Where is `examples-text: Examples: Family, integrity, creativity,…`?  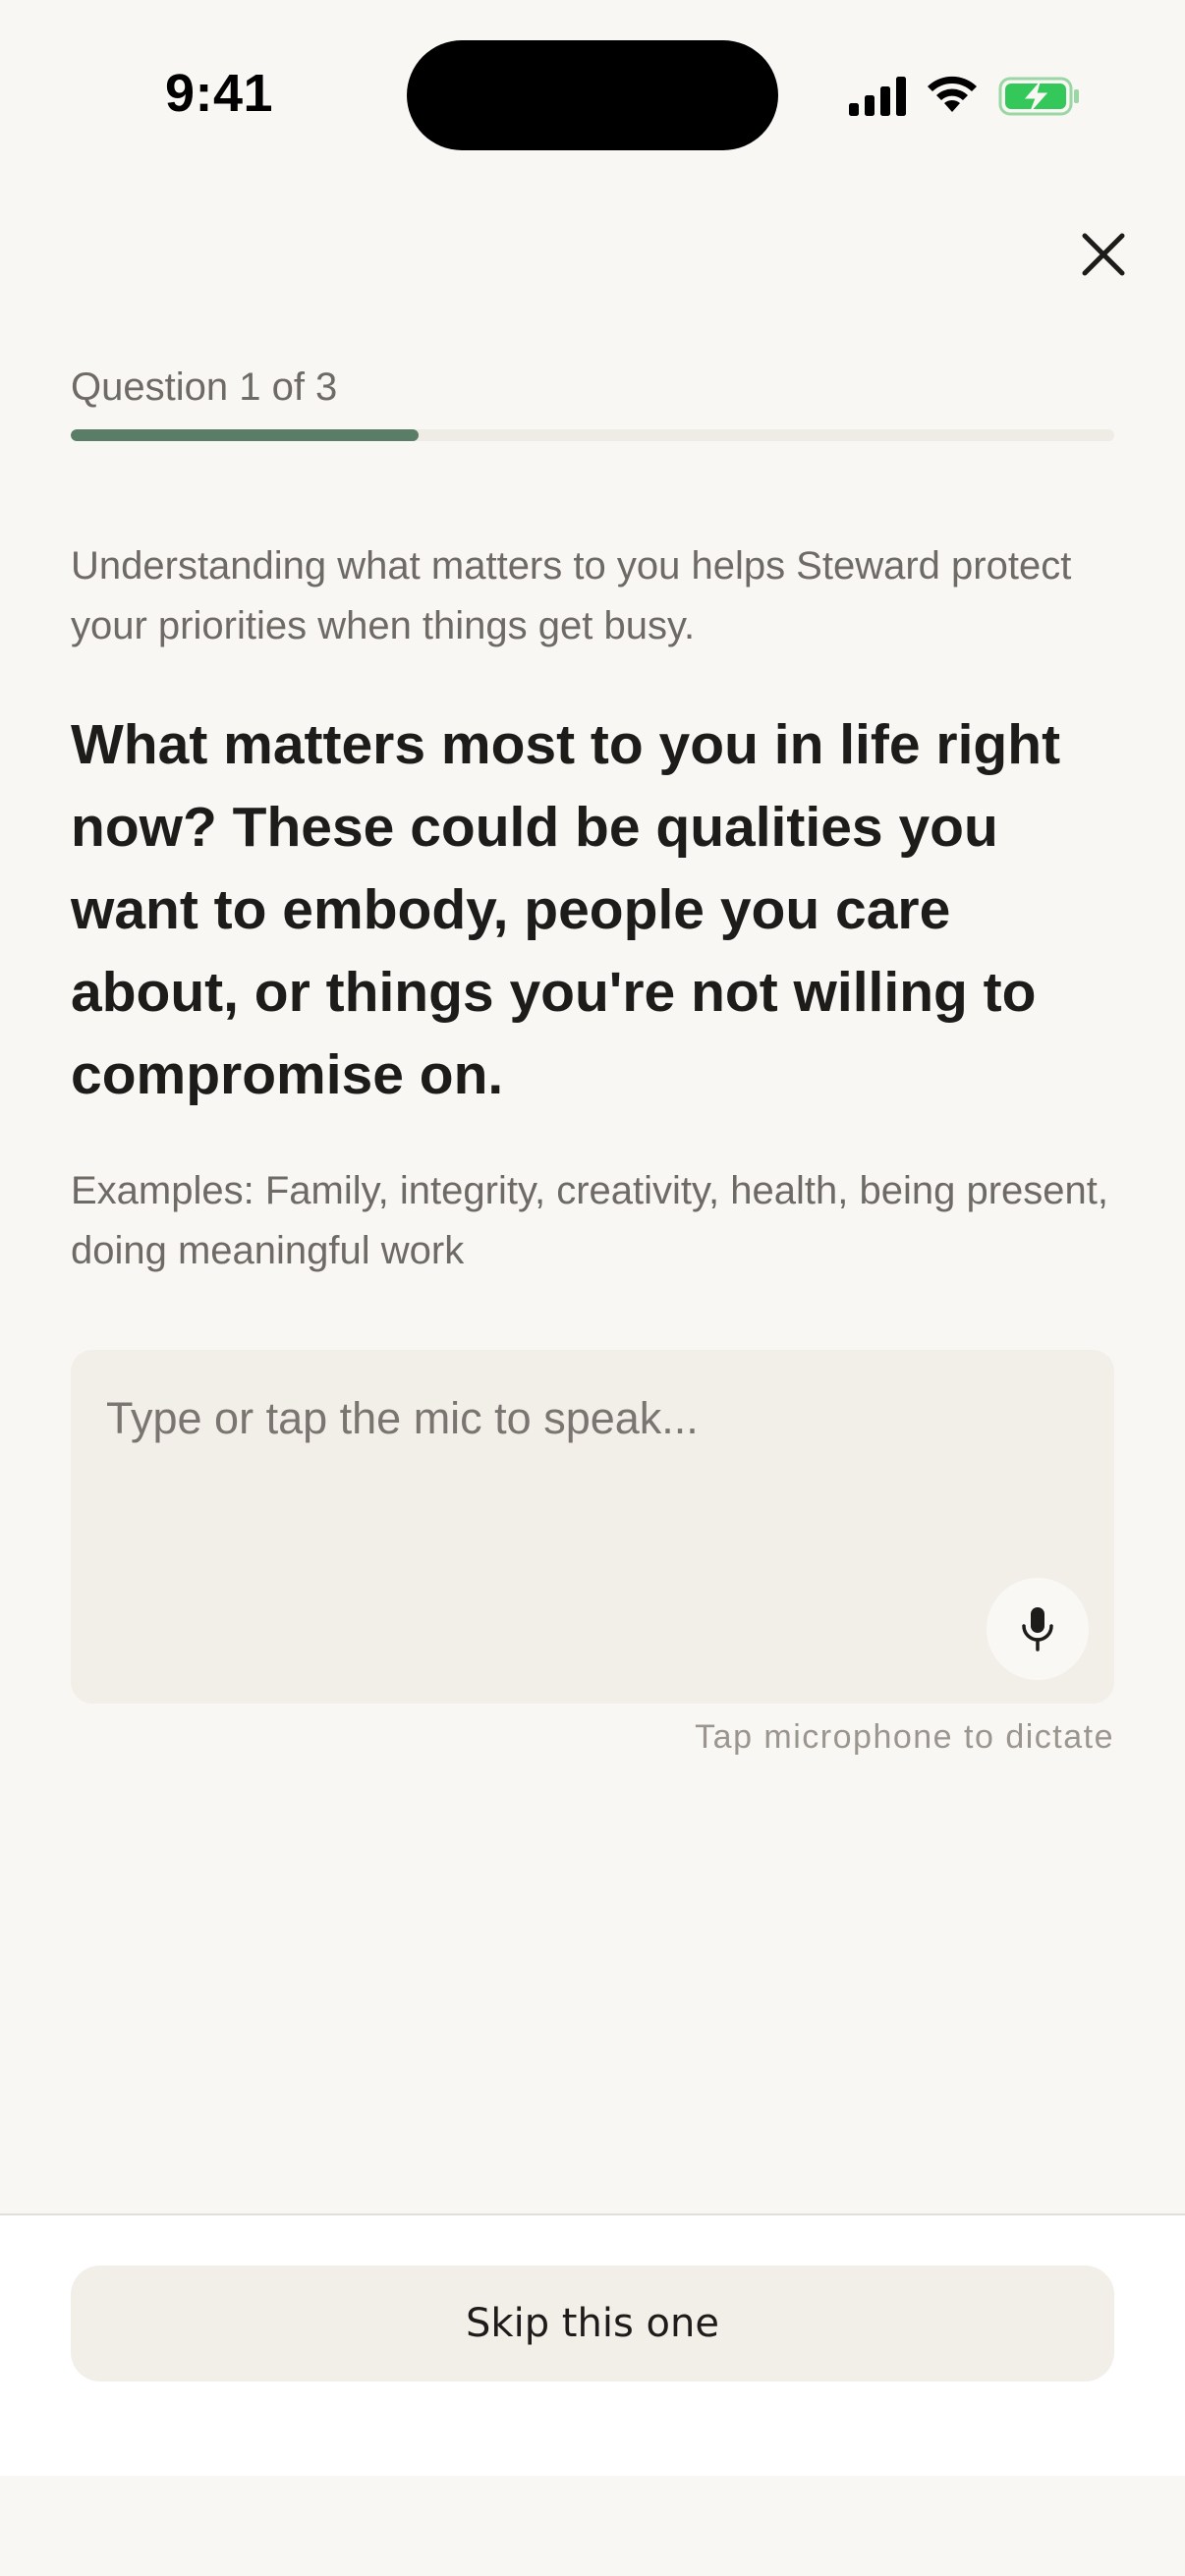 examples-text: Examples: Family, integrity, creativity,… is located at coordinates (590, 1220).